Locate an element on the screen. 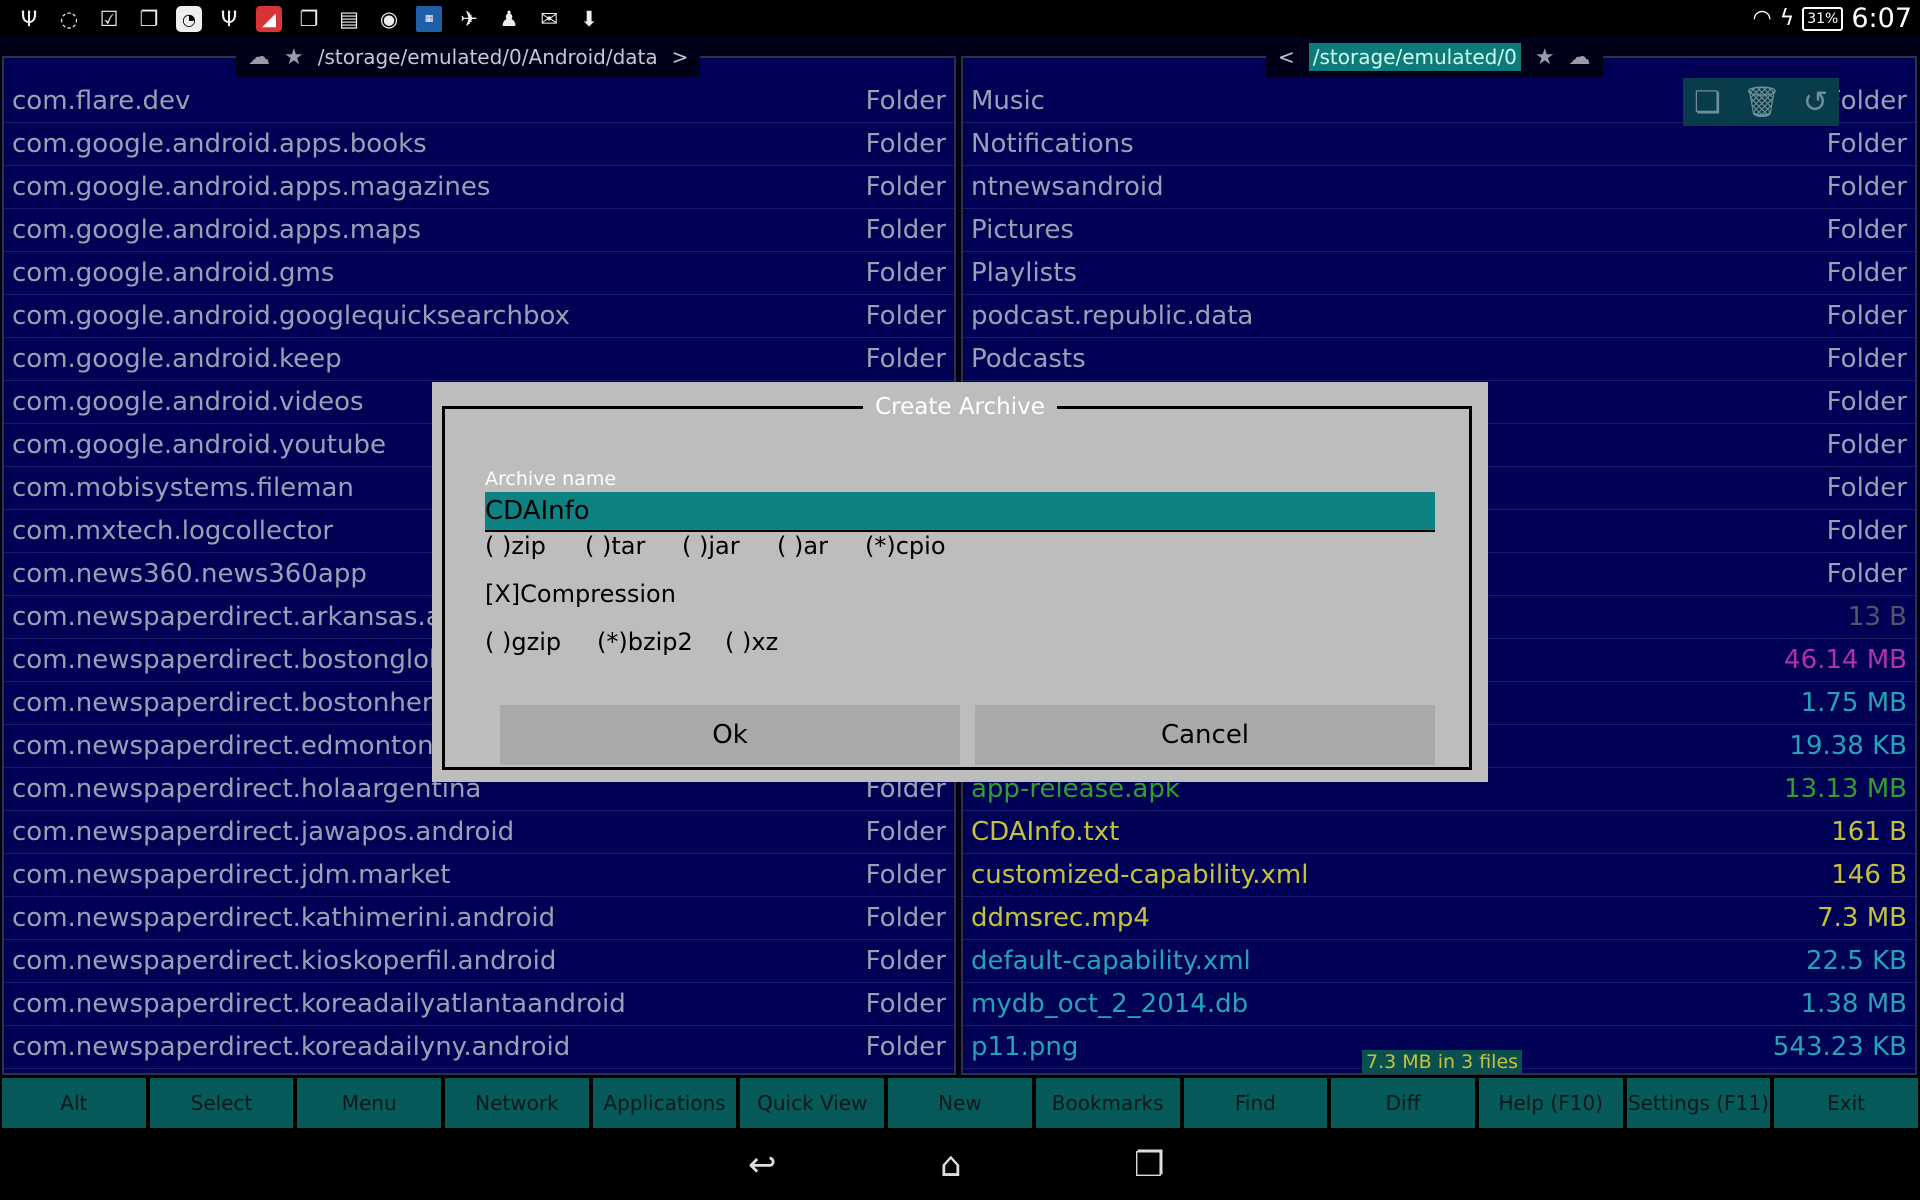  compression-gzip-radio: ( )gzip is located at coordinates (523, 642).